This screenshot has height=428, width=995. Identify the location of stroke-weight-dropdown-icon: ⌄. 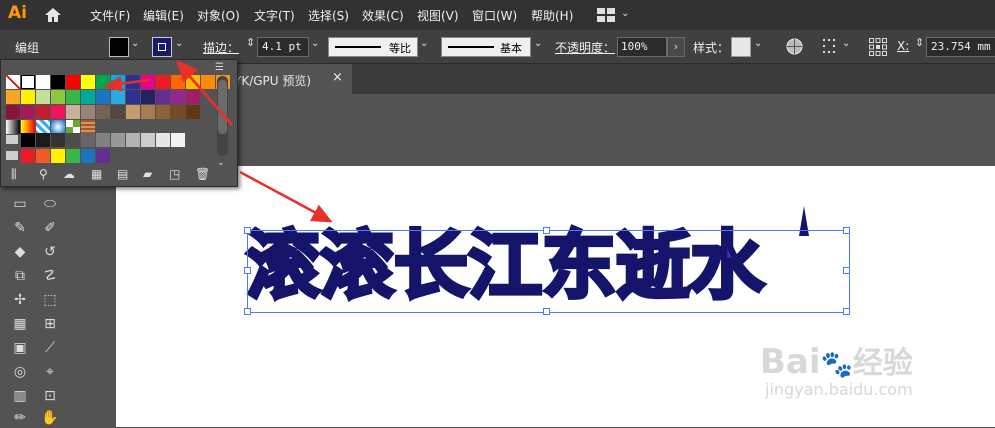
(315, 43).